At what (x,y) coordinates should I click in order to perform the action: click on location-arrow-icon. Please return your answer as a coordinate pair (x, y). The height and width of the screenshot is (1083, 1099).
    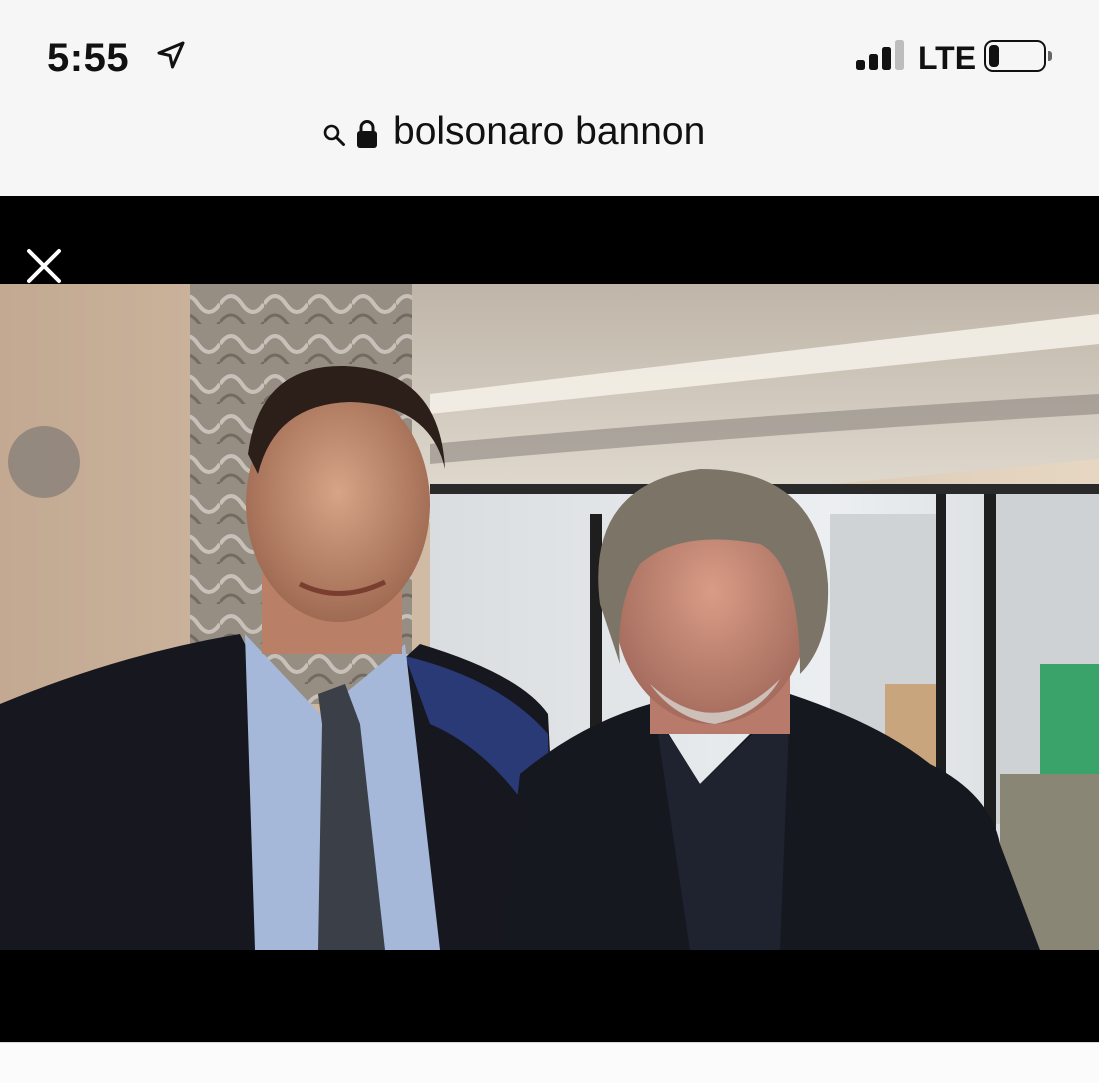
    Looking at the image, I should click on (171, 55).